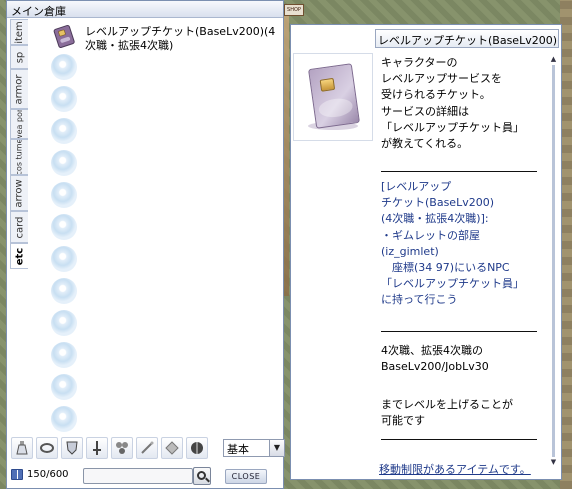 The image size is (572, 489). Describe the element at coordinates (138, 476) in the screenshot. I see `search-input` at that location.